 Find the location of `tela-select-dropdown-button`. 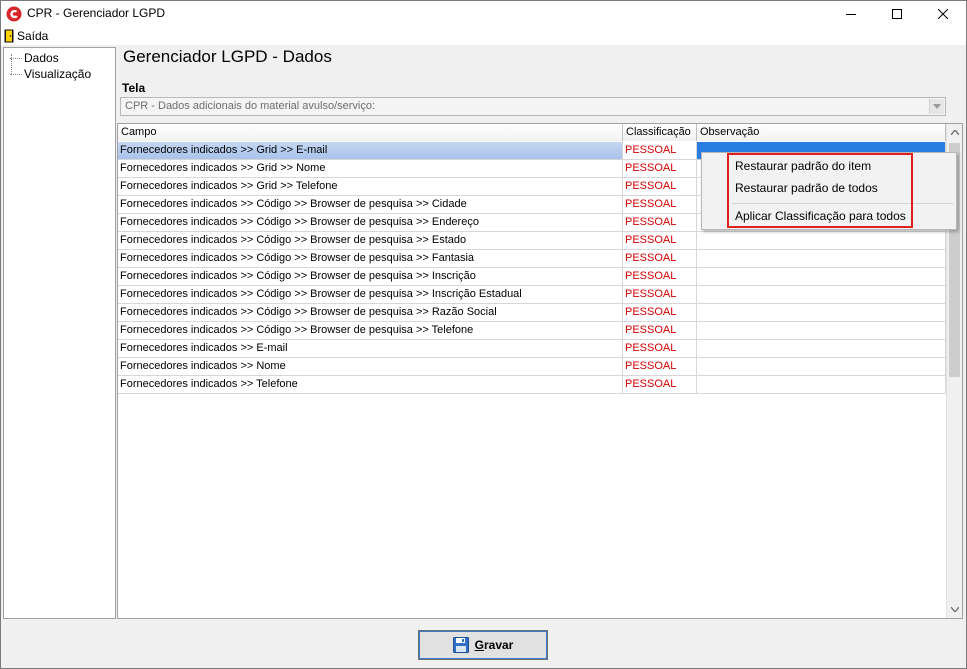

tela-select-dropdown-button is located at coordinates (936, 106).